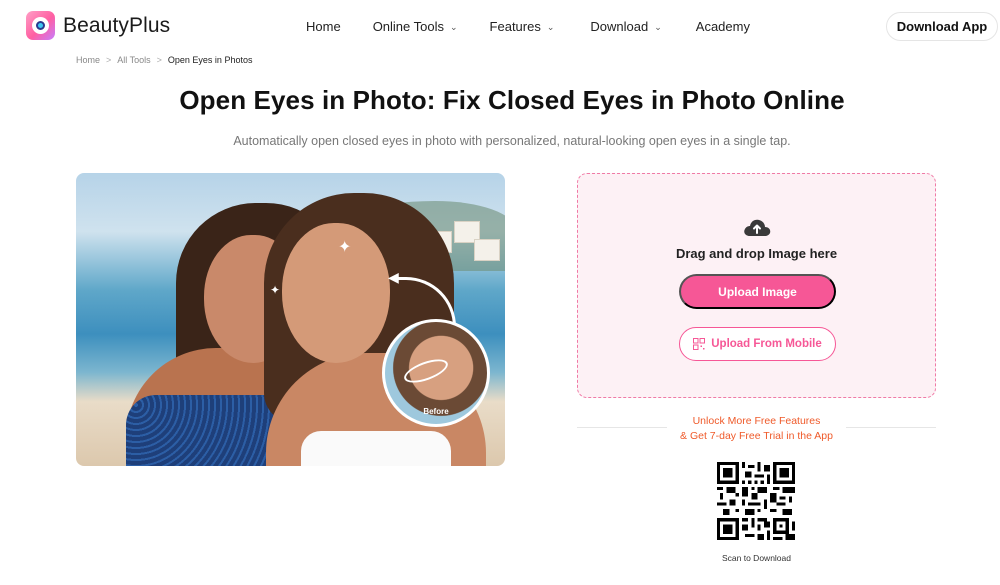  I want to click on cloud-upload-icon, so click(757, 227).